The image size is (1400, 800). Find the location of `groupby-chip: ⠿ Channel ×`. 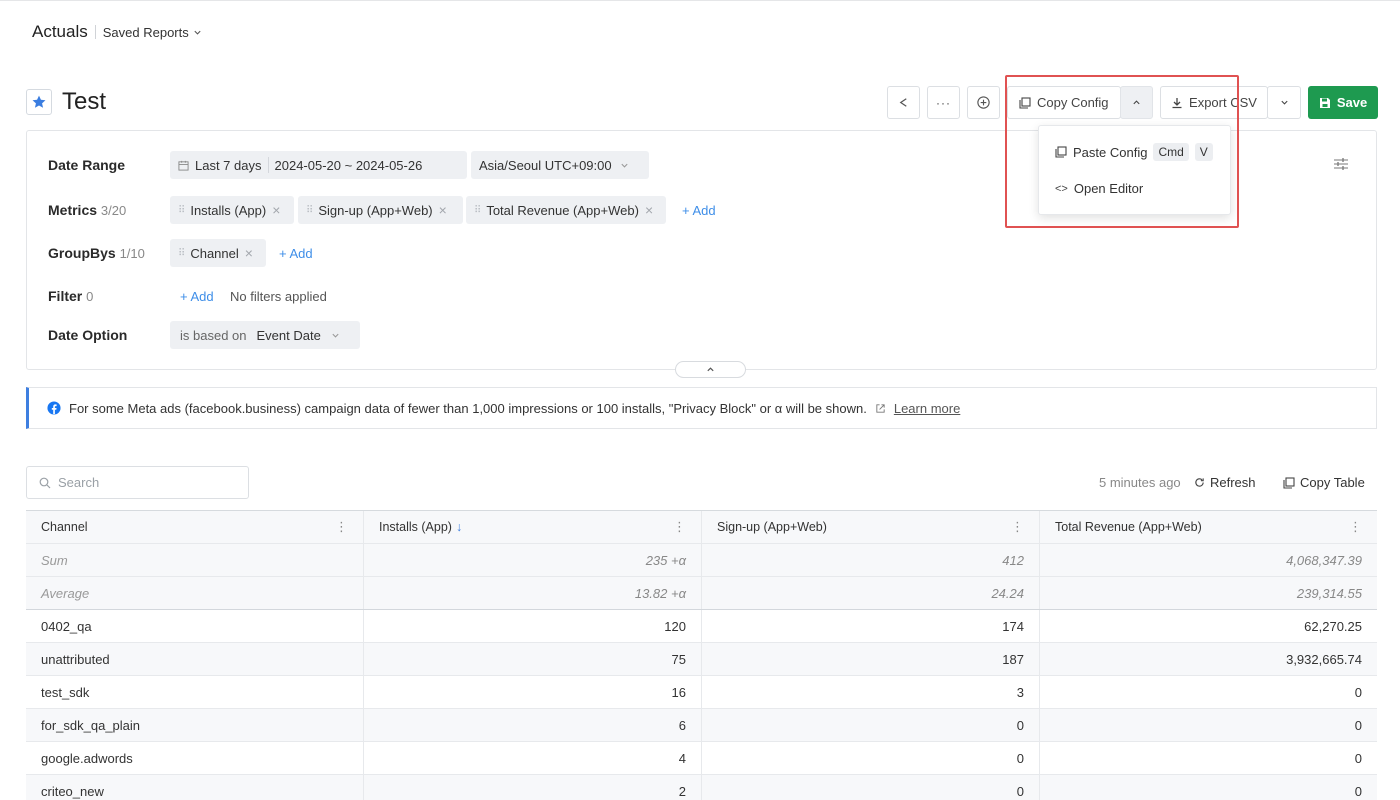

groupby-chip: ⠿ Channel × is located at coordinates (218, 253).